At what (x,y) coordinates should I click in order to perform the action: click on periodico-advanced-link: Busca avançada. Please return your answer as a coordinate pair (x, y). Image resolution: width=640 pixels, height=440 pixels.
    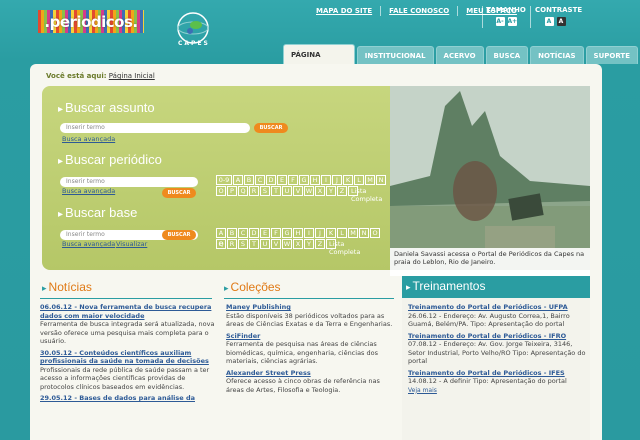
    Looking at the image, I should click on (88, 191).